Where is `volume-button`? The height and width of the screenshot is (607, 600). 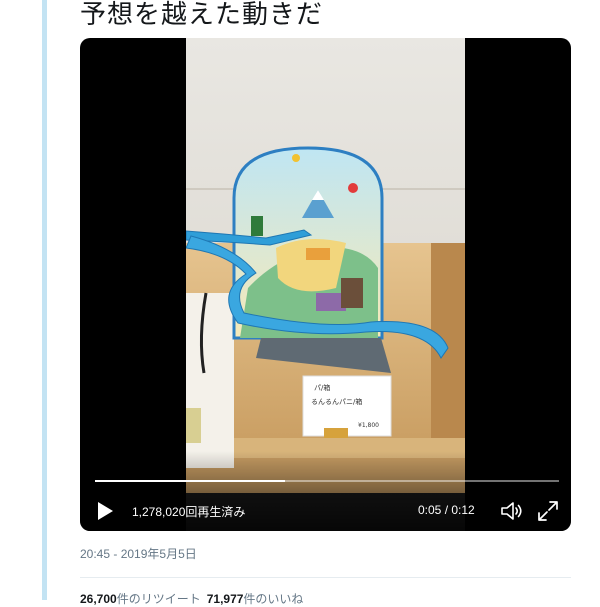 volume-button is located at coordinates (512, 511).